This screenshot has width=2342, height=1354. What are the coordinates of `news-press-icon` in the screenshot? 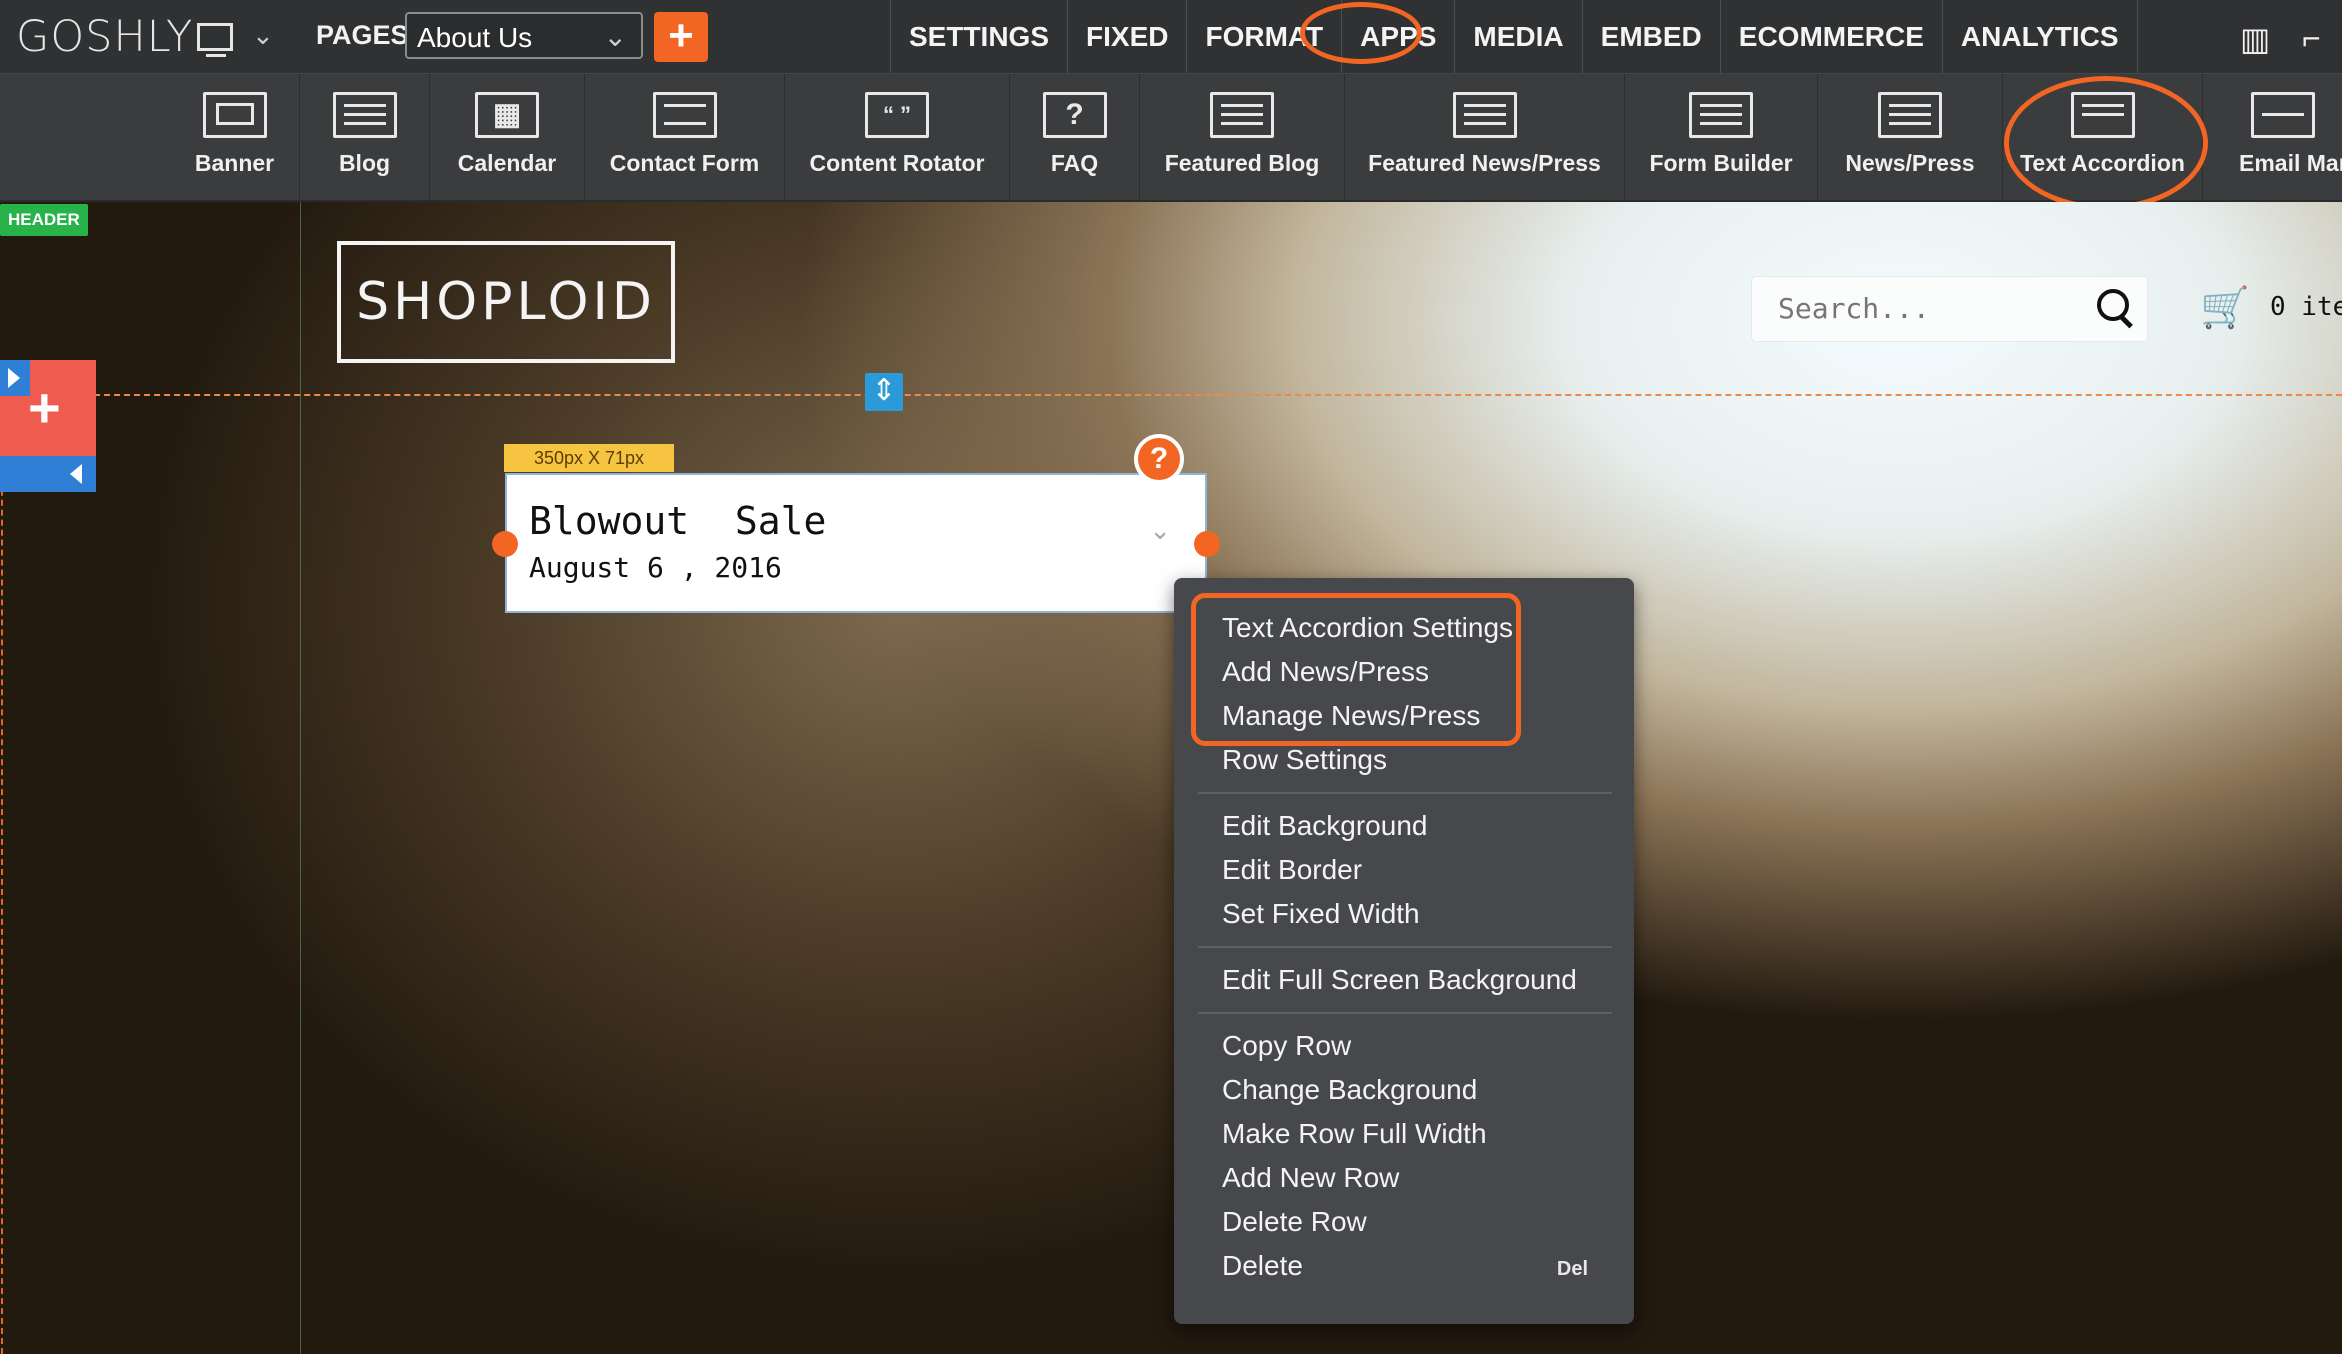 It's located at (1910, 115).